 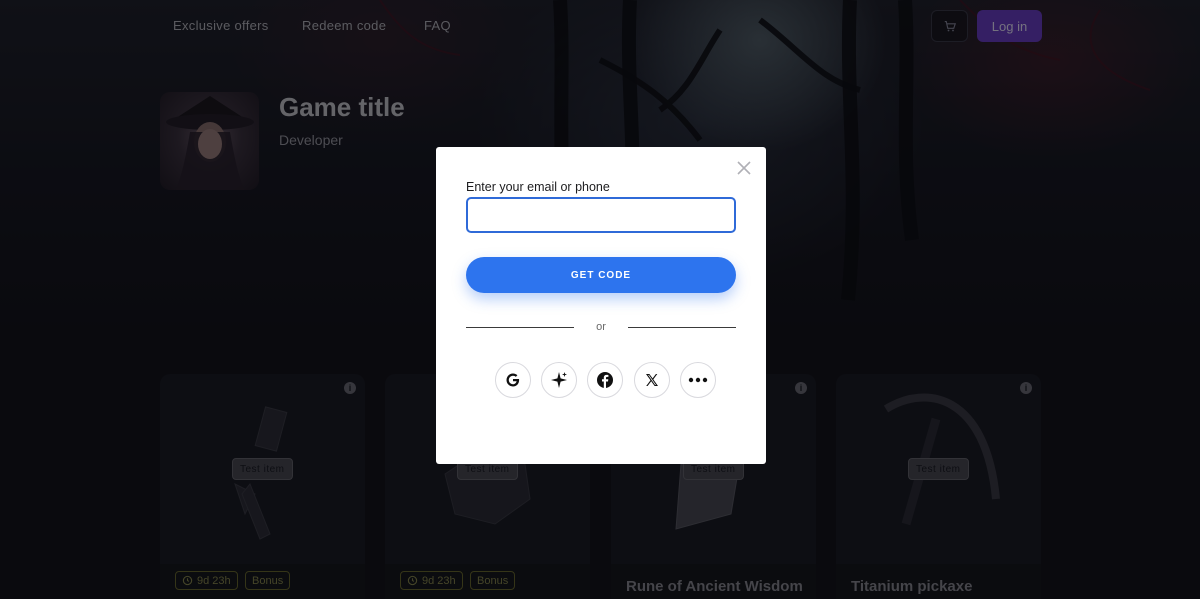 I want to click on more-icon, so click(x=698, y=380).